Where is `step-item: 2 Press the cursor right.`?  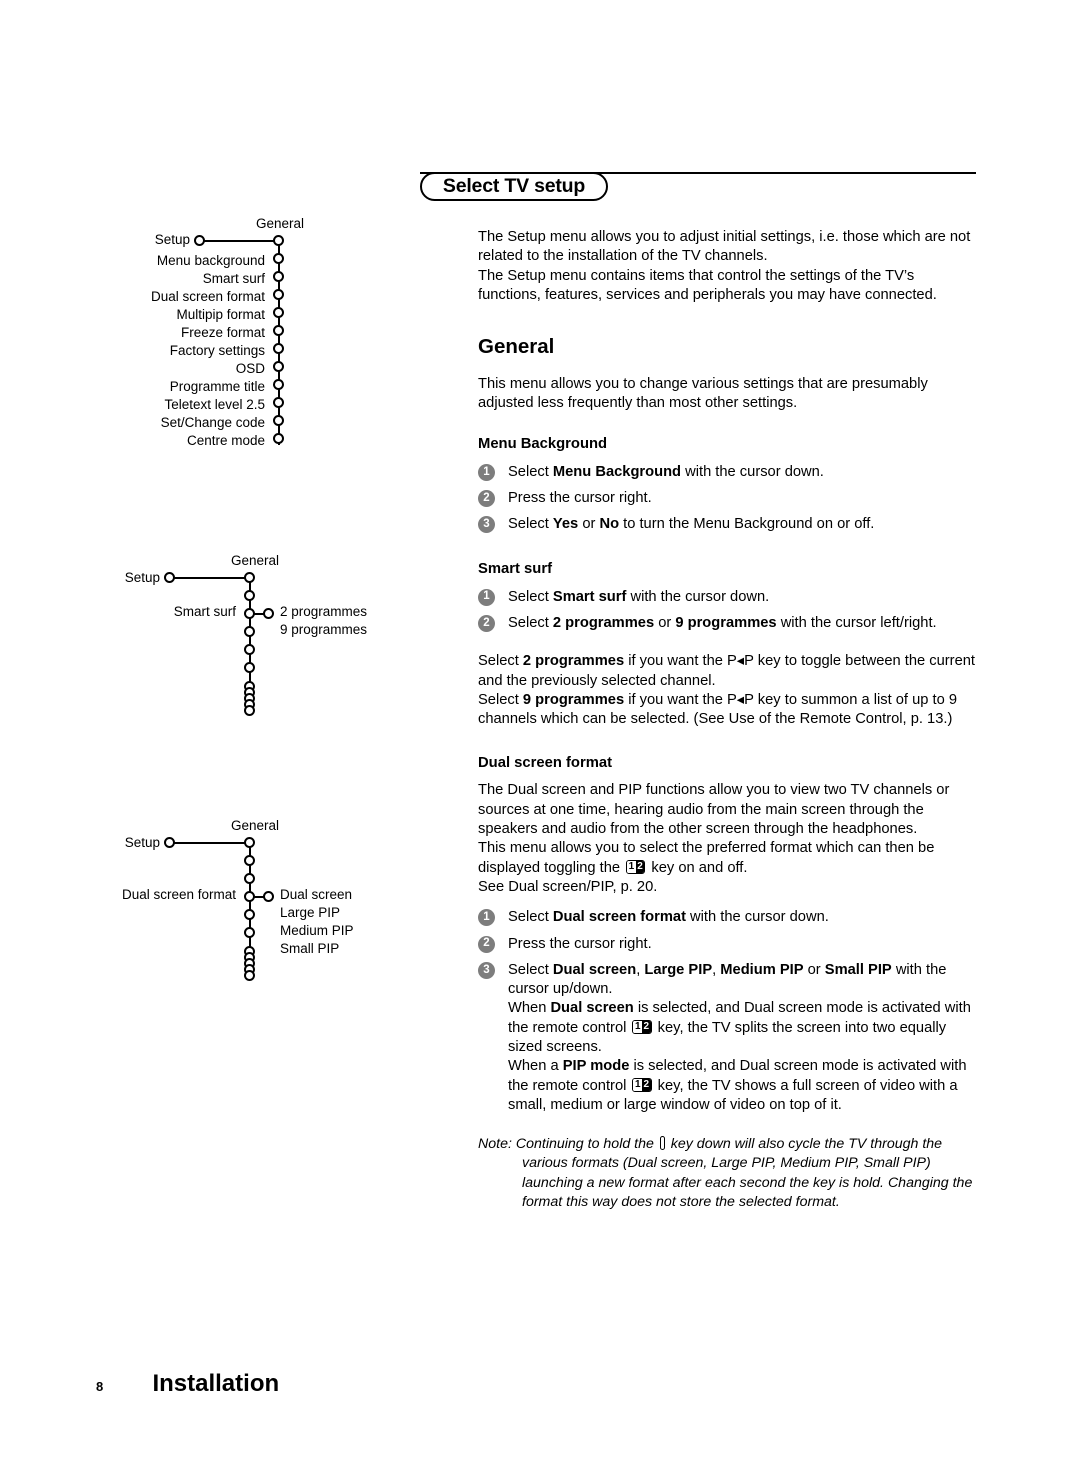
step-item: 2 Press the cursor right. is located at coordinates (728, 944).